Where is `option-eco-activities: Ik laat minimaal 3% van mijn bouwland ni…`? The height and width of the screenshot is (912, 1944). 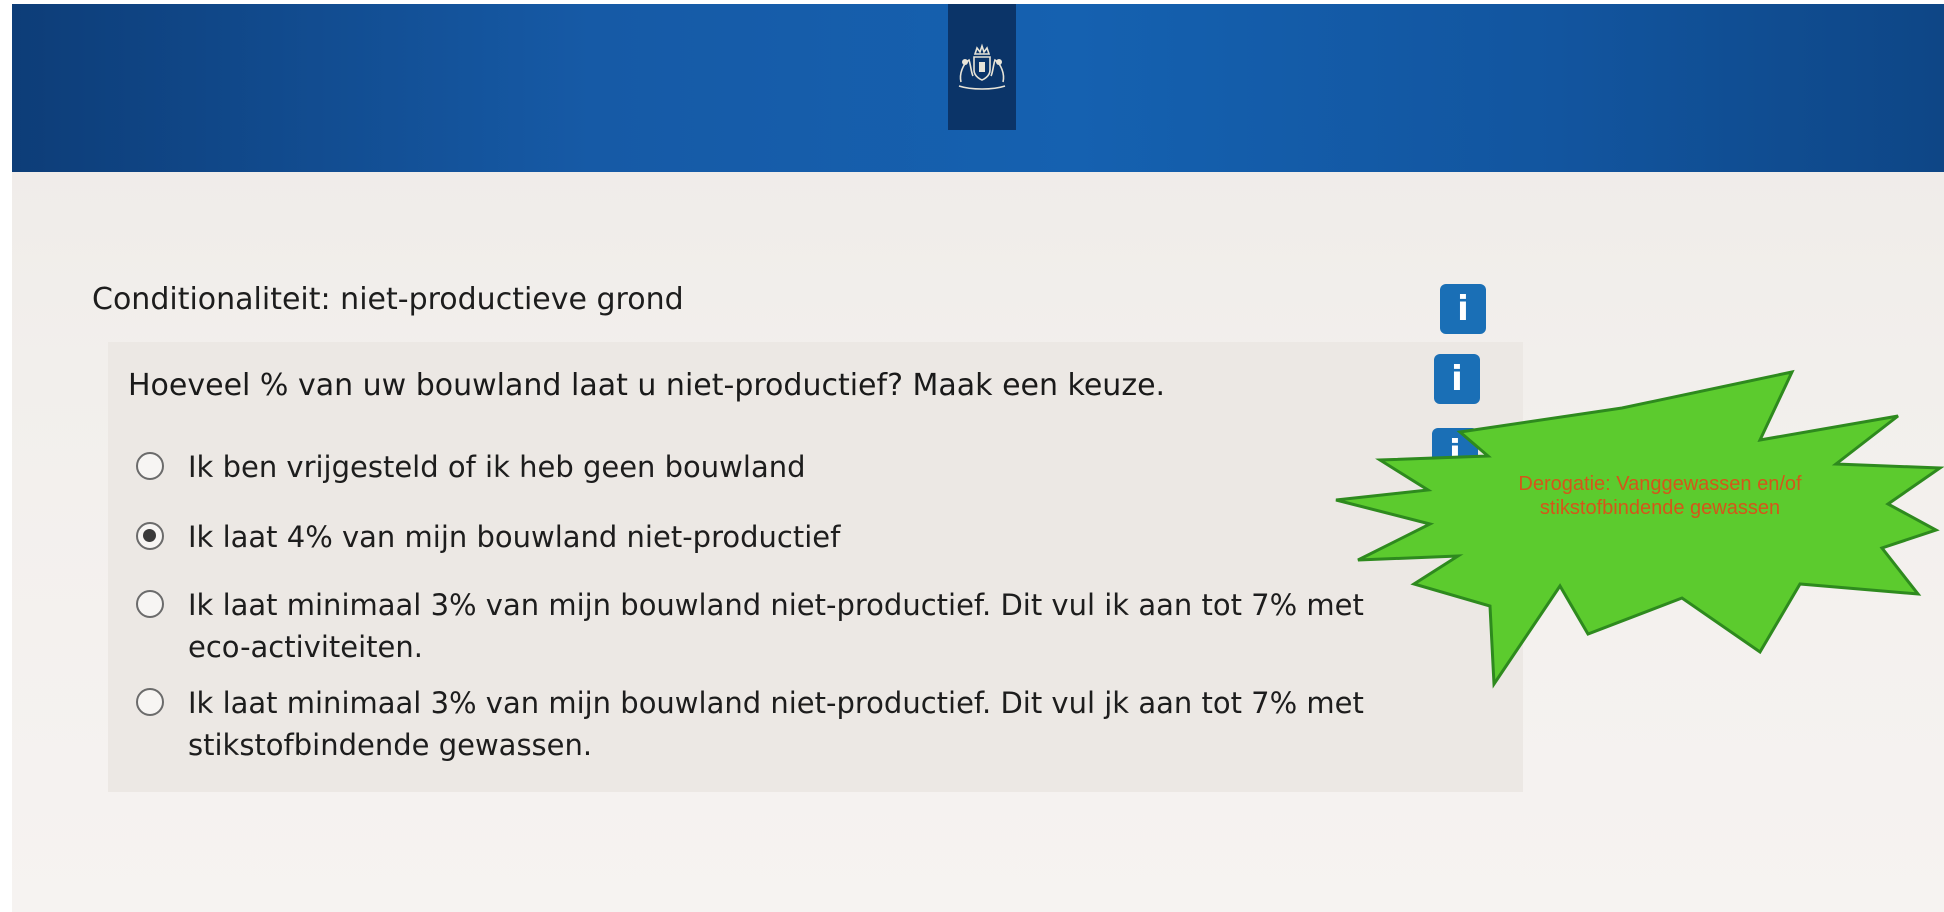 option-eco-activities: Ik laat minimaal 3% van mijn bouwland ni… is located at coordinates (767, 626).